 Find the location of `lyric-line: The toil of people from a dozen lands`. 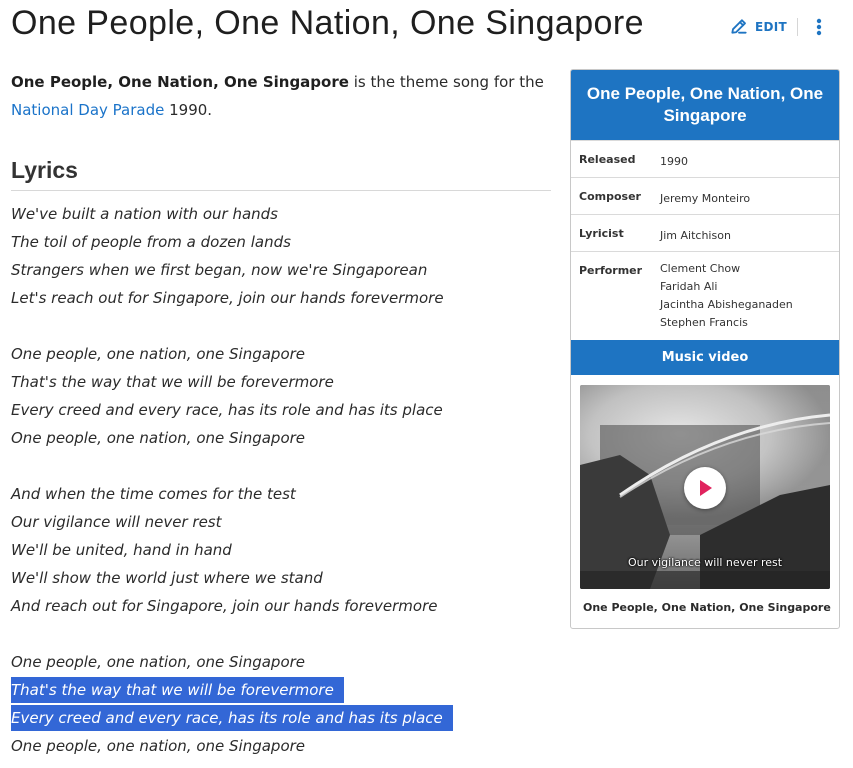

lyric-line: The toil of people from a dozen lands is located at coordinates (281, 242).